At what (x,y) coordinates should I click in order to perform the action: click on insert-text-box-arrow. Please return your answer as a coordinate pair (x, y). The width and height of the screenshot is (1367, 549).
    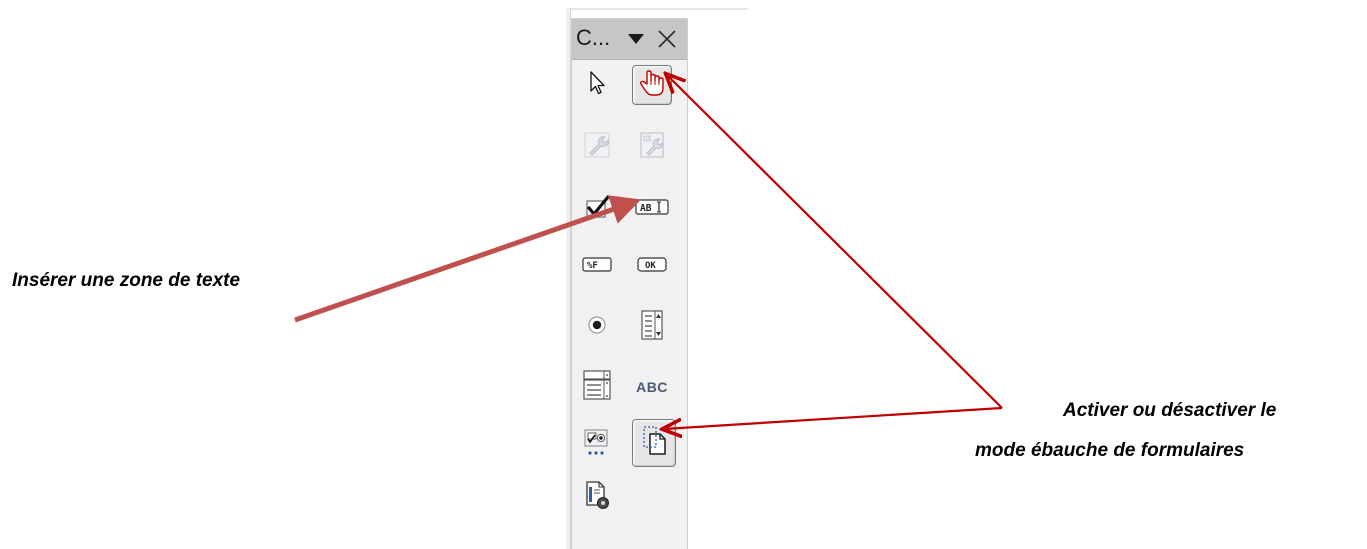
    Looking at the image, I should click on (468, 259).